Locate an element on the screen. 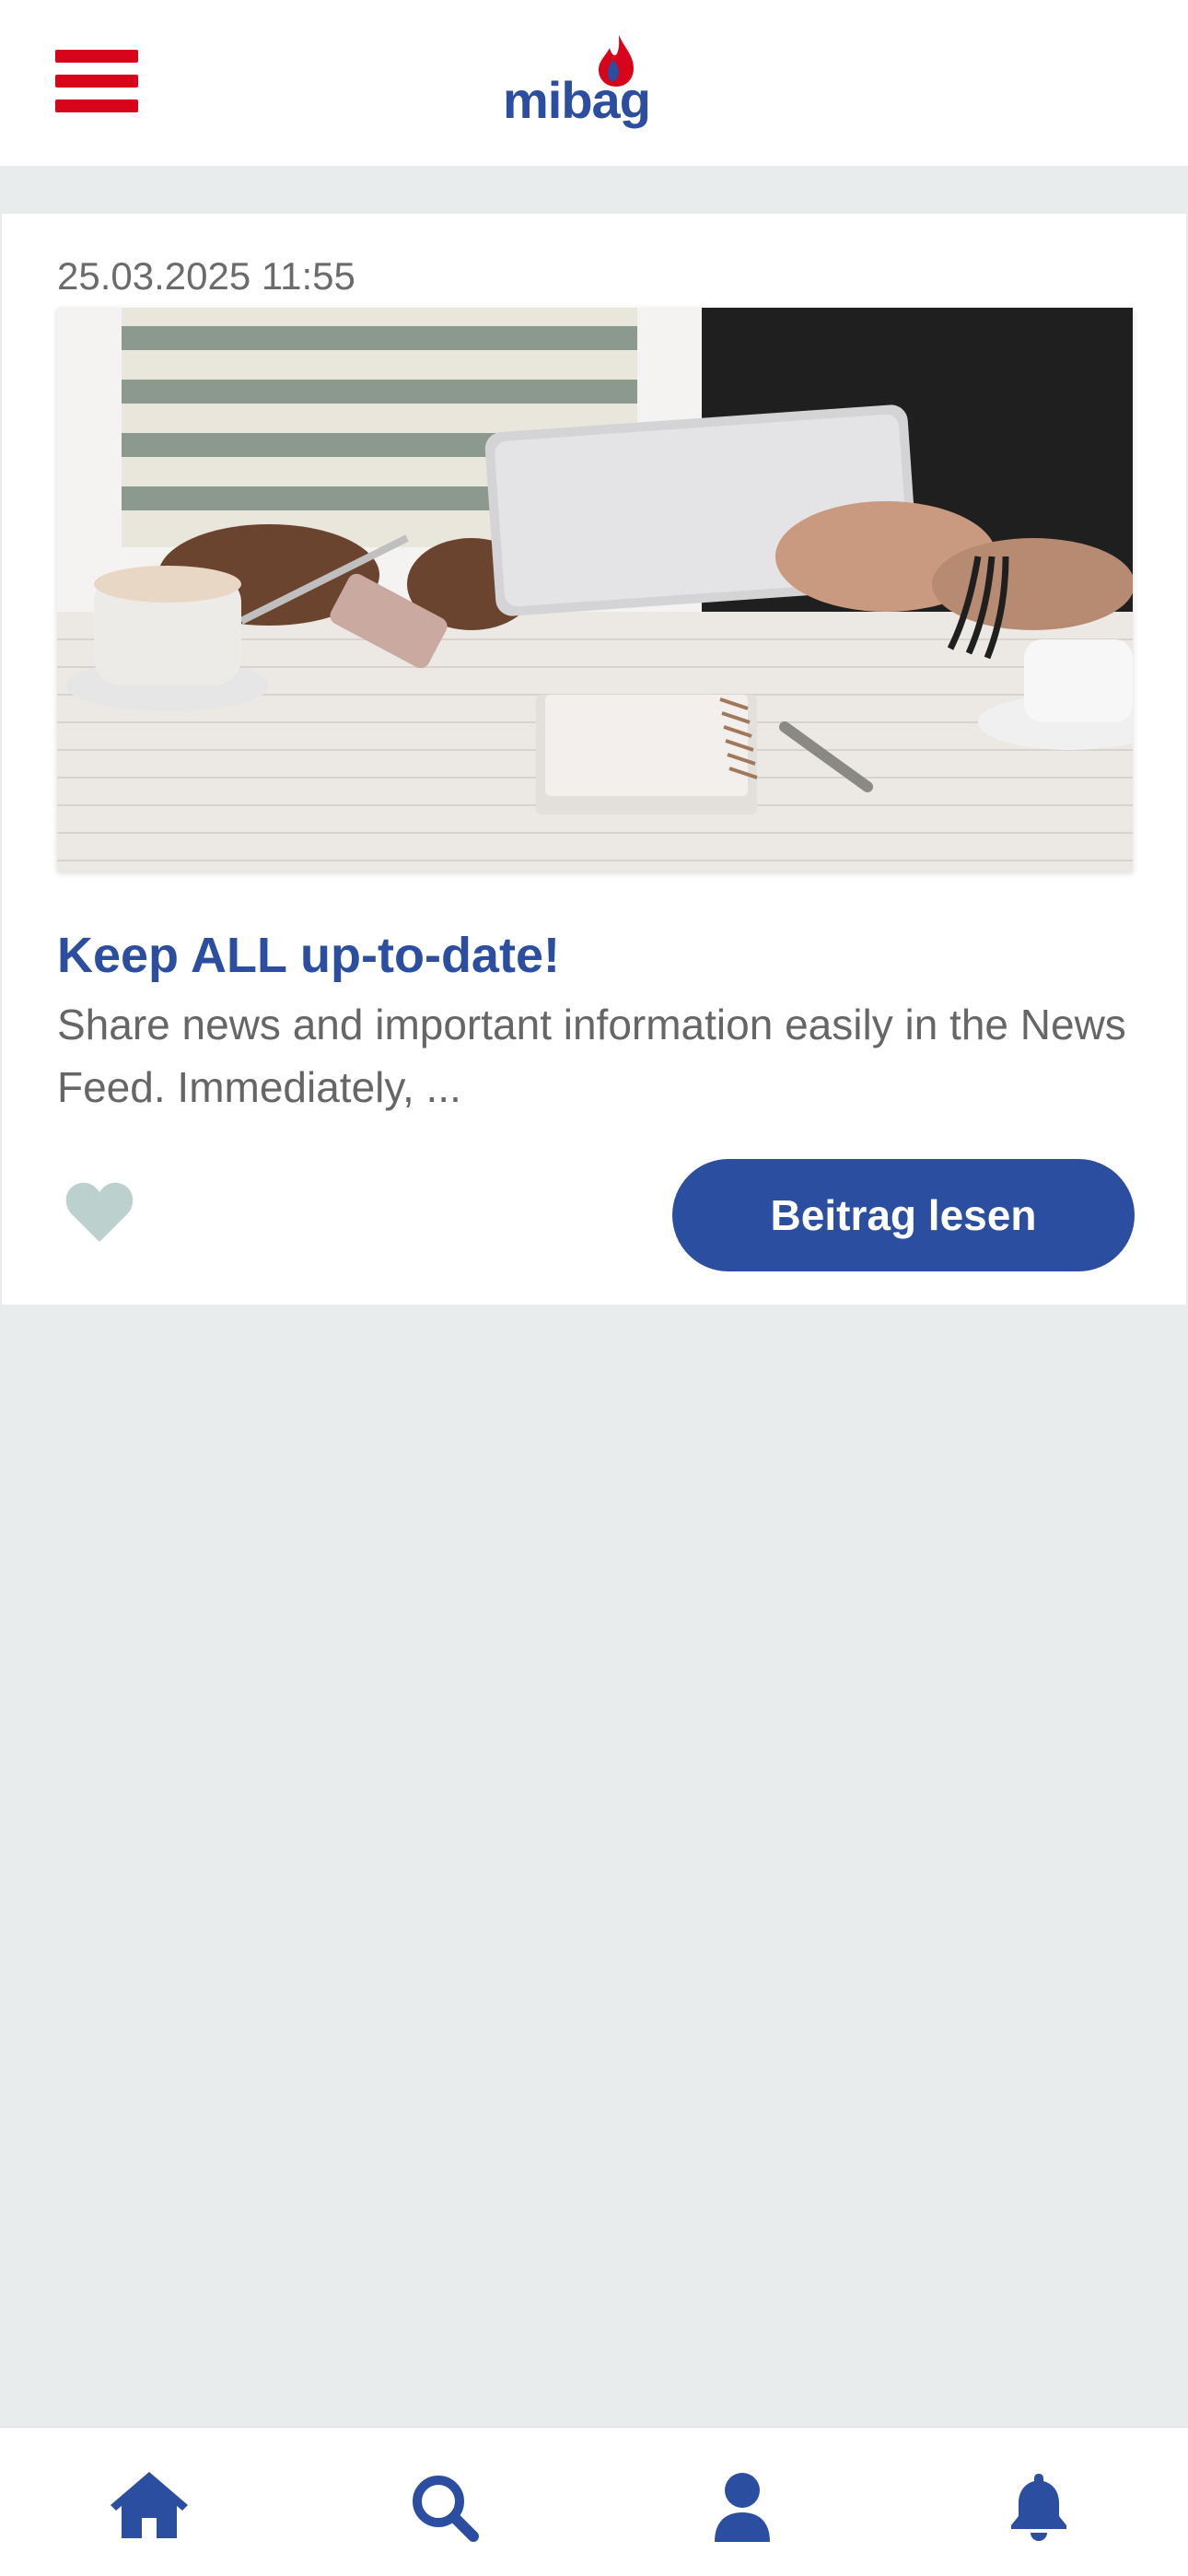 The height and width of the screenshot is (2576, 1188). home-icon is located at coordinates (149, 2507).